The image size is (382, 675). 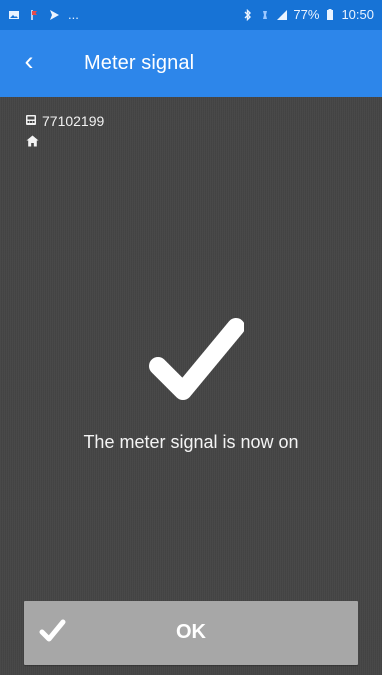 I want to click on status-right-icons: 77% 10:50, so click(x=308, y=14).